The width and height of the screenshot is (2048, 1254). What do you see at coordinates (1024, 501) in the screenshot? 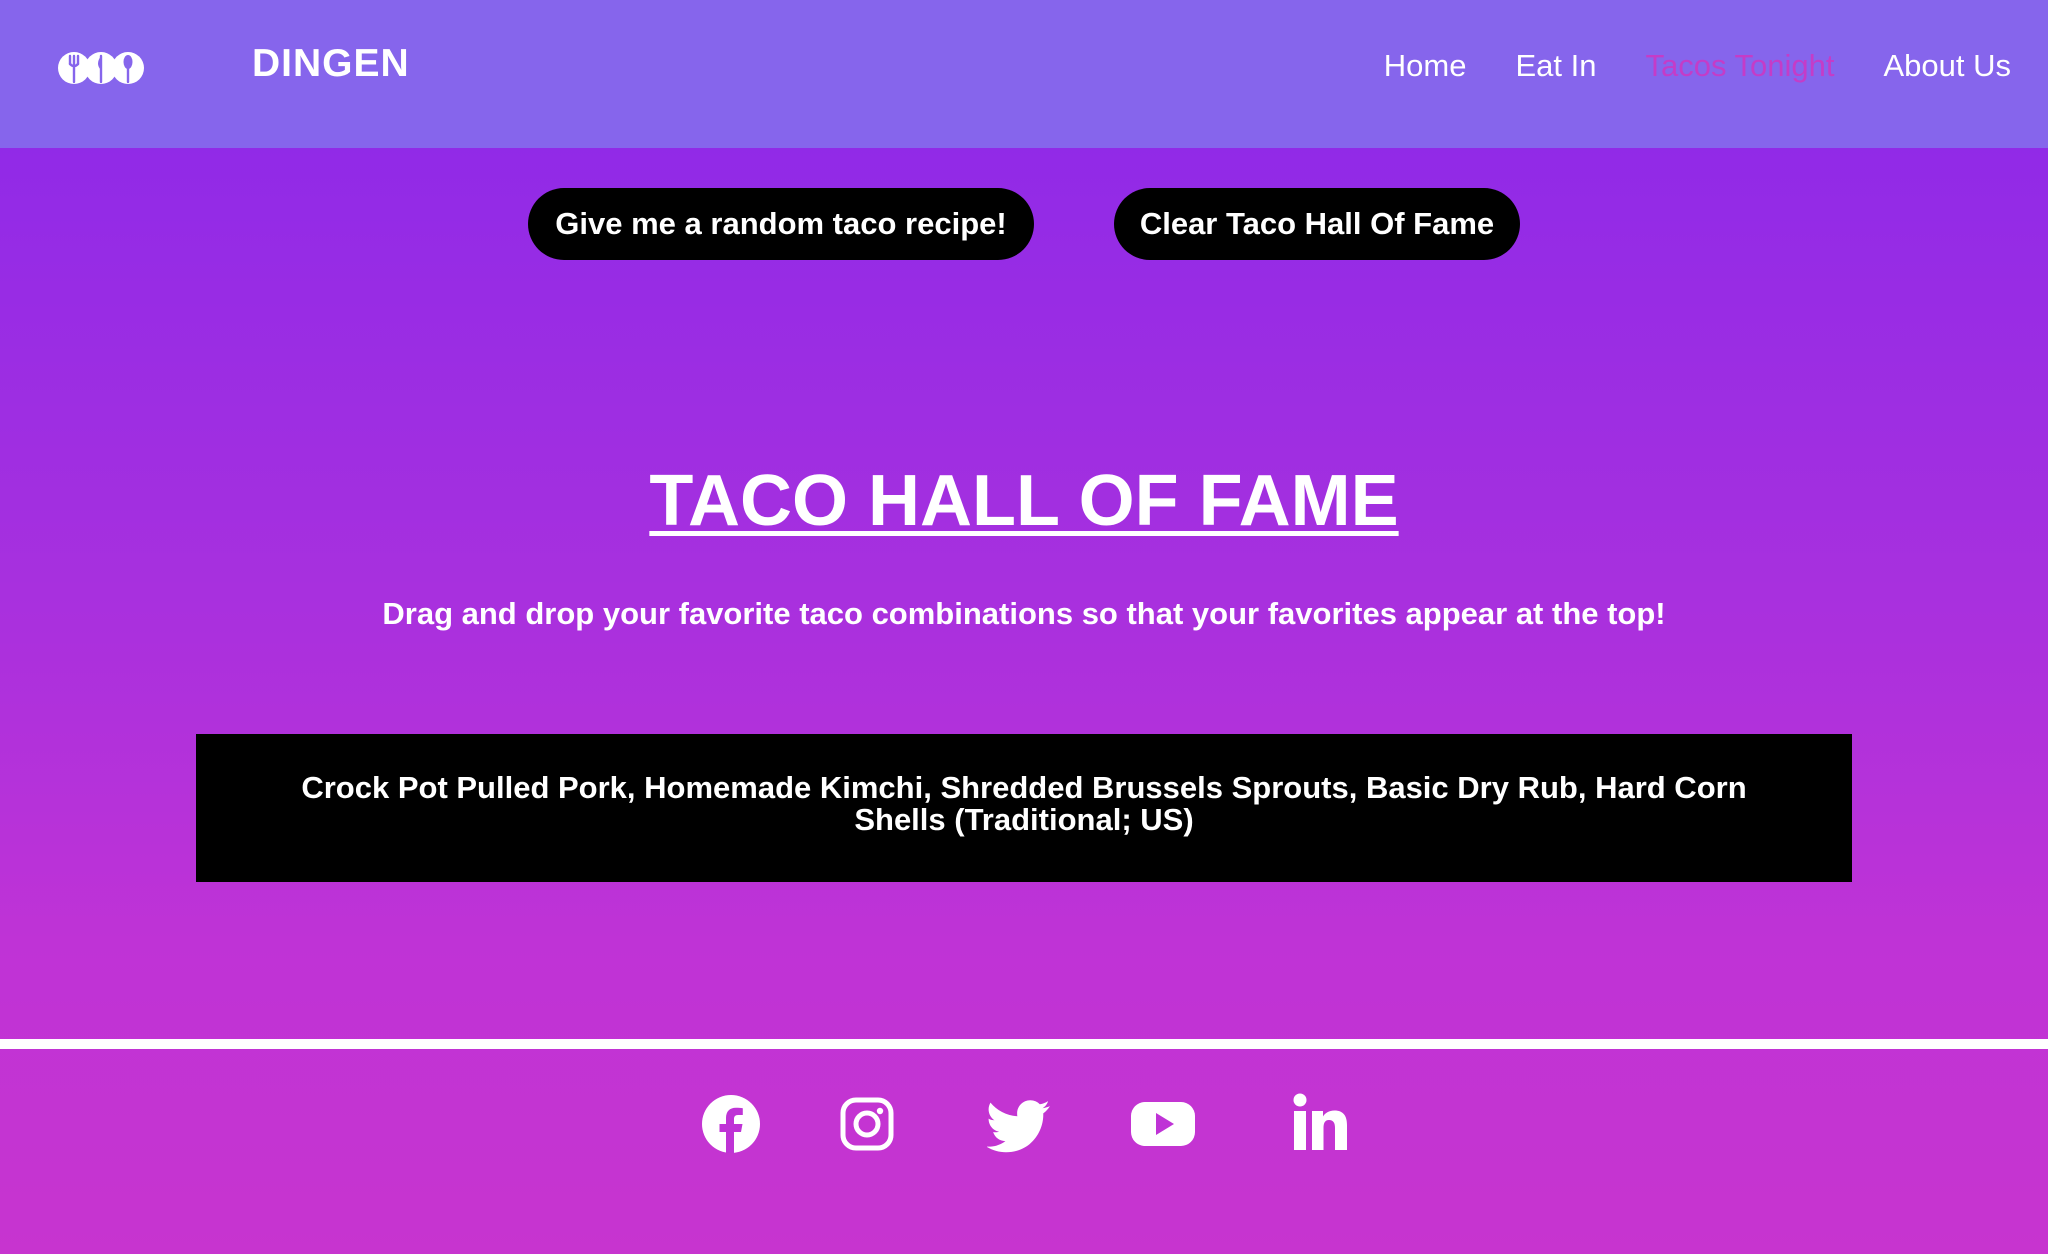
I see `page-title: TACO HALL OF FAME` at bounding box center [1024, 501].